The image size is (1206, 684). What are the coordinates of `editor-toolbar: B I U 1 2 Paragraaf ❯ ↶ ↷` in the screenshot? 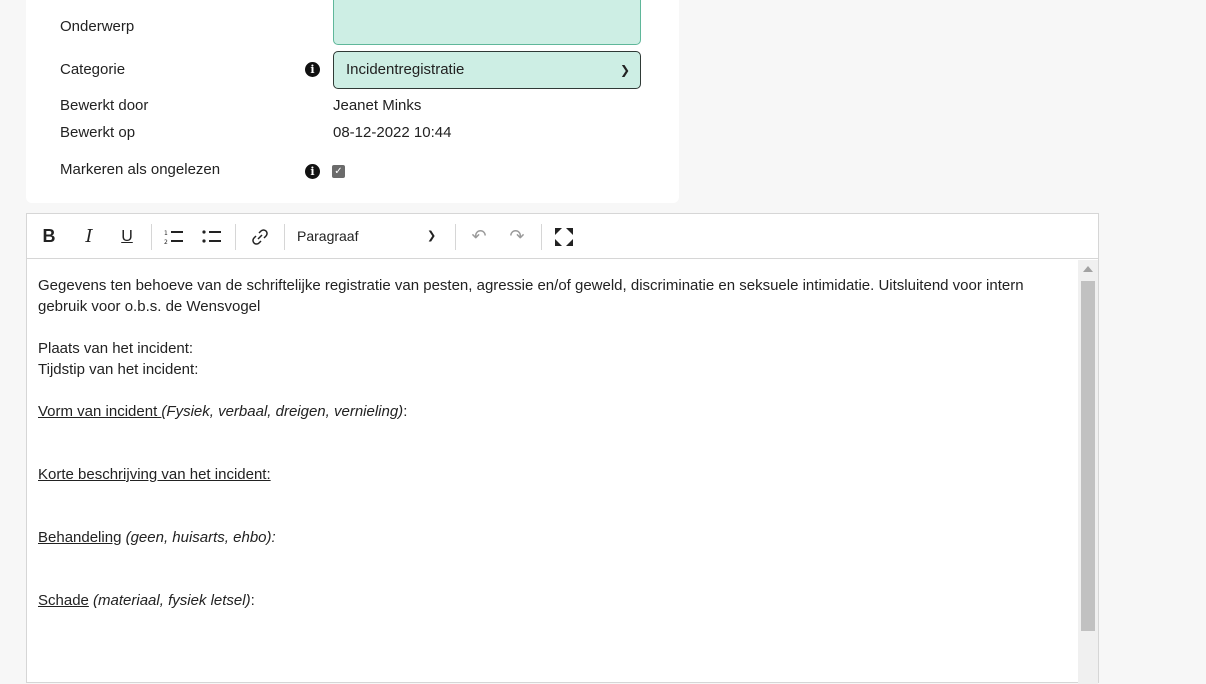 It's located at (562, 236).